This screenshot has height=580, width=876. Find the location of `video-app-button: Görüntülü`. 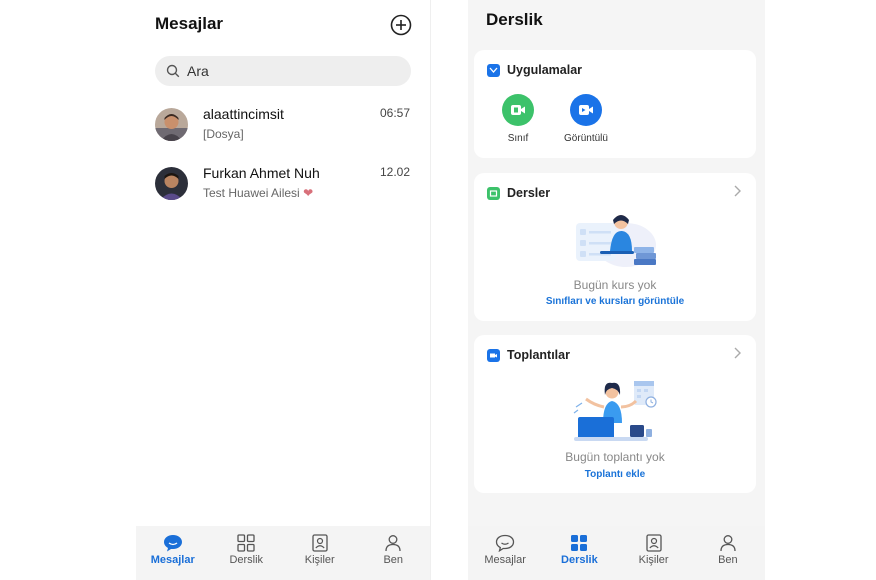

video-app-button: Görüntülü is located at coordinates (586, 119).